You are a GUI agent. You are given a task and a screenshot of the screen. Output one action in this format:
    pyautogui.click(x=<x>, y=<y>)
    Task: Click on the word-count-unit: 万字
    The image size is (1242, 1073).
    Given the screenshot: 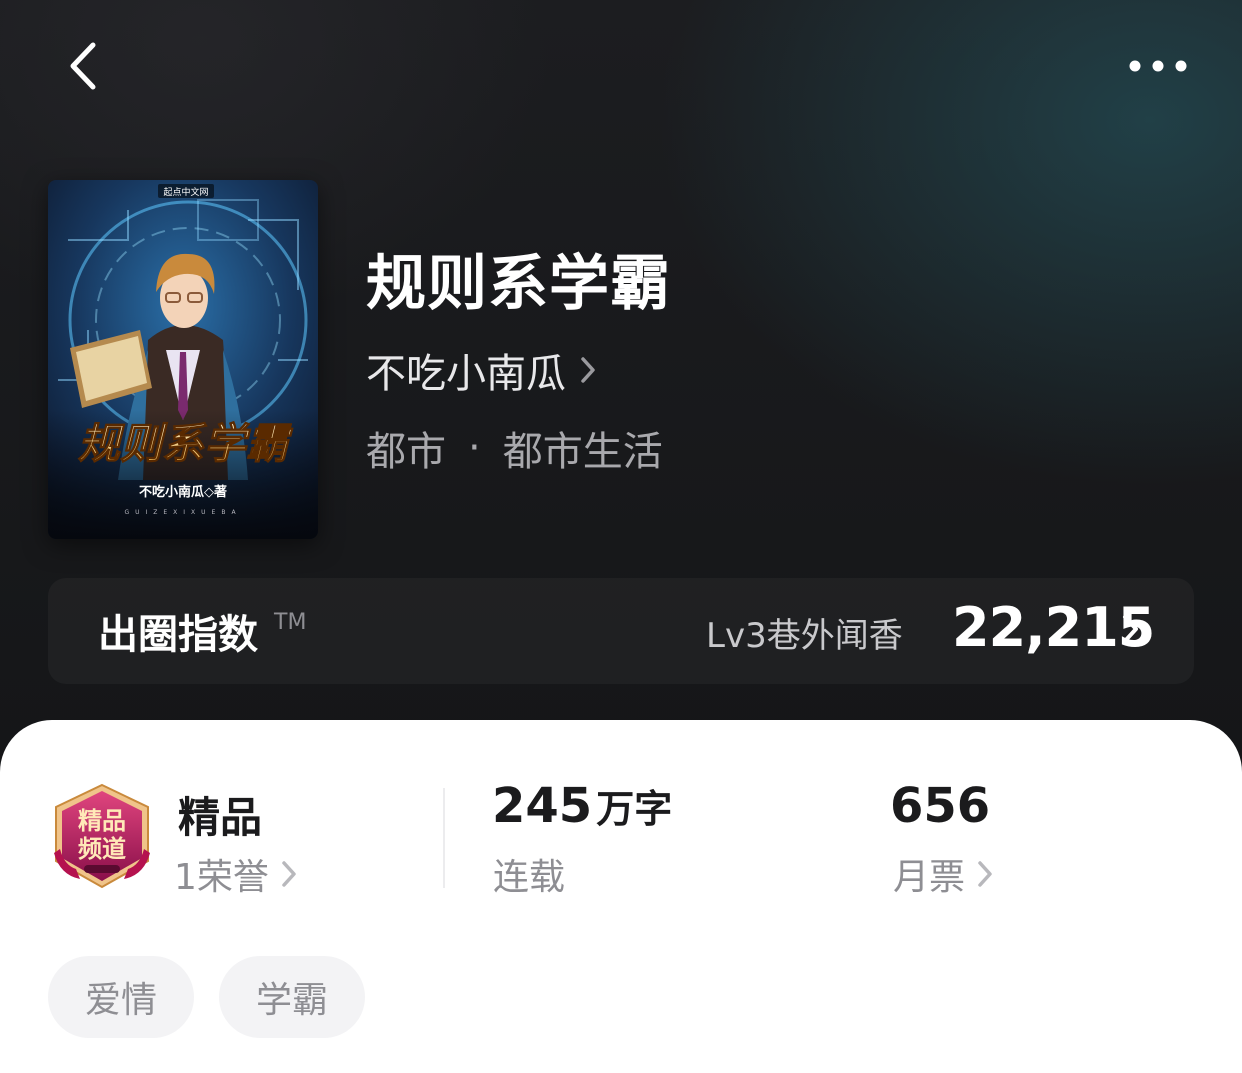 What is the action you would take?
    pyautogui.click(x=634, y=809)
    